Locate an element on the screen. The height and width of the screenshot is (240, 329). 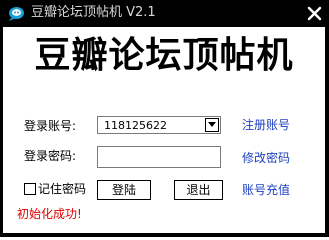
password-label: 登录密码: is located at coordinates (50, 156).